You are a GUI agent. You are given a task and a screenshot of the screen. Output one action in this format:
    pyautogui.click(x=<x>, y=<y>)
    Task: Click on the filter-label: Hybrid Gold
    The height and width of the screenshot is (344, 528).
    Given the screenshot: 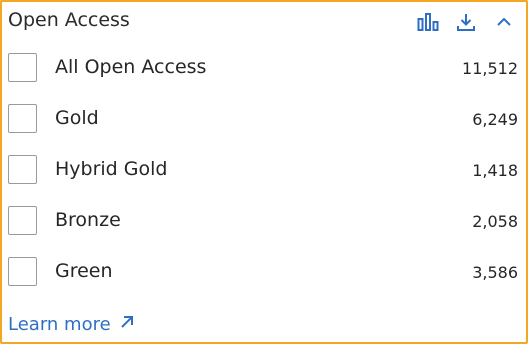 What is the action you would take?
    pyautogui.click(x=111, y=169)
    